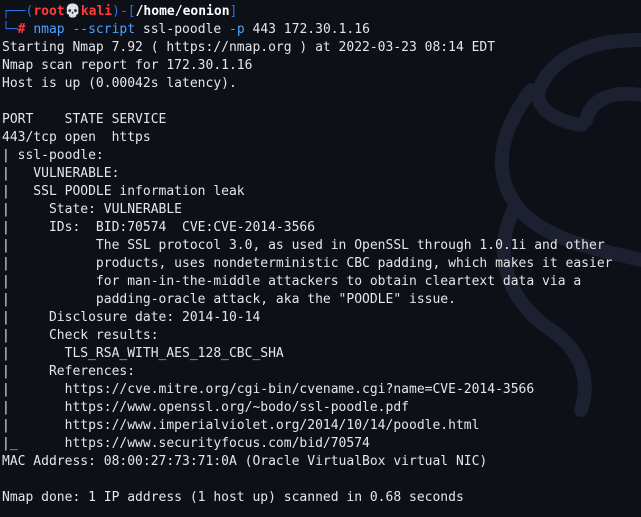 The height and width of the screenshot is (517, 641). What do you see at coordinates (61, 173) in the screenshot?
I see `output-line: | VULNERABLE:` at bounding box center [61, 173].